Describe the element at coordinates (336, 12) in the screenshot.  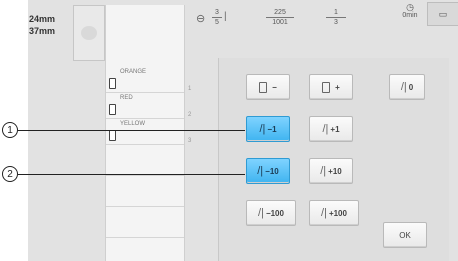
I see `time-current: 1` at that location.